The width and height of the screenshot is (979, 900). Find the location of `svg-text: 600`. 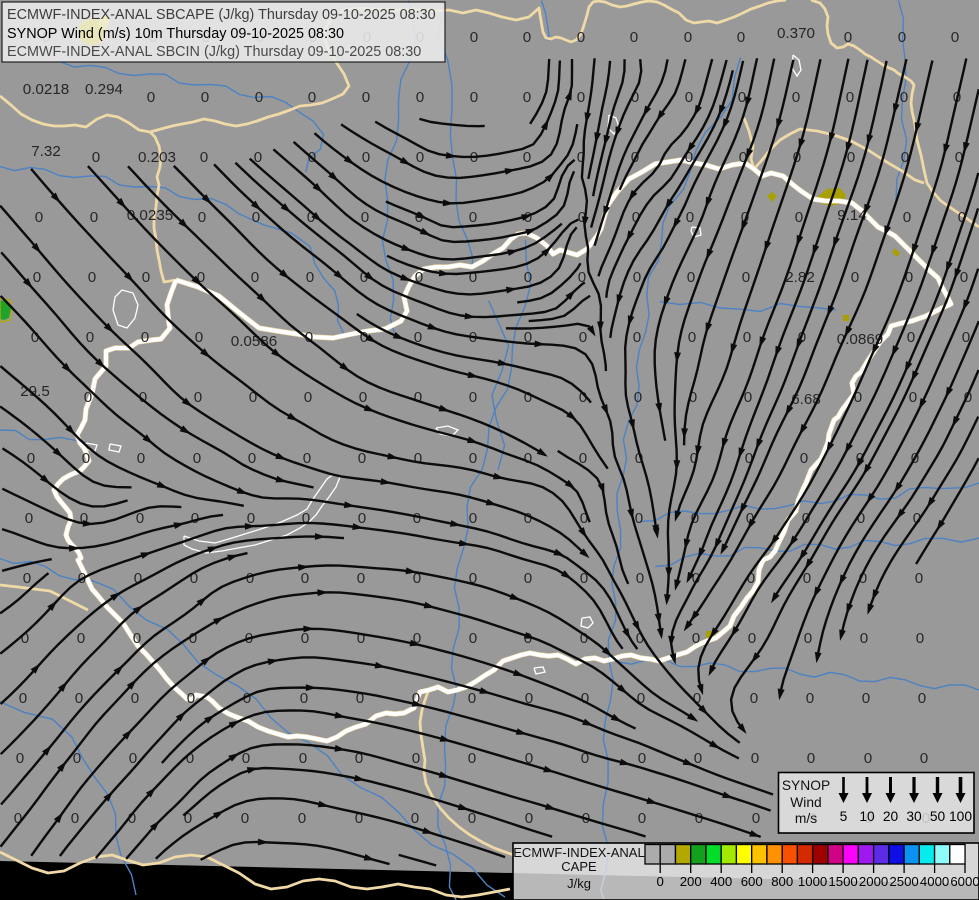

svg-text: 600 is located at coordinates (752, 881).